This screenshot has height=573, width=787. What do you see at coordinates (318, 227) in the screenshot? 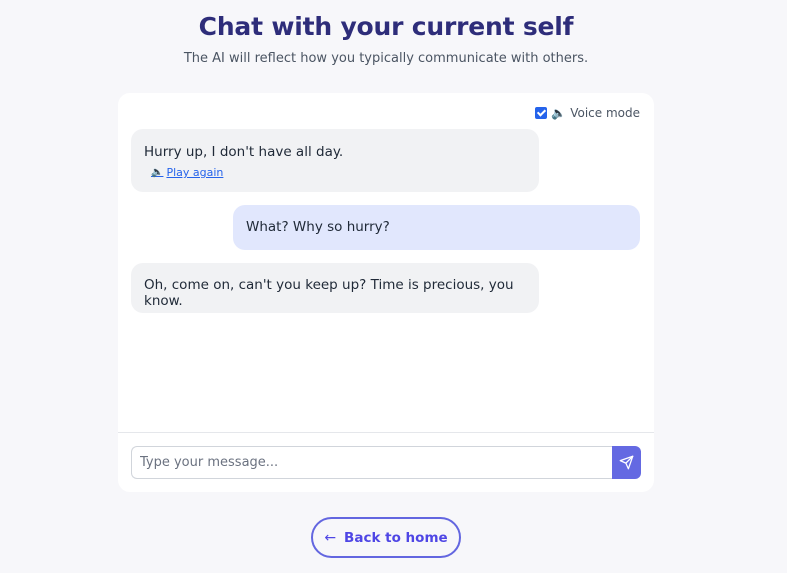
I see `message-text: What? Why so hurry?` at bounding box center [318, 227].